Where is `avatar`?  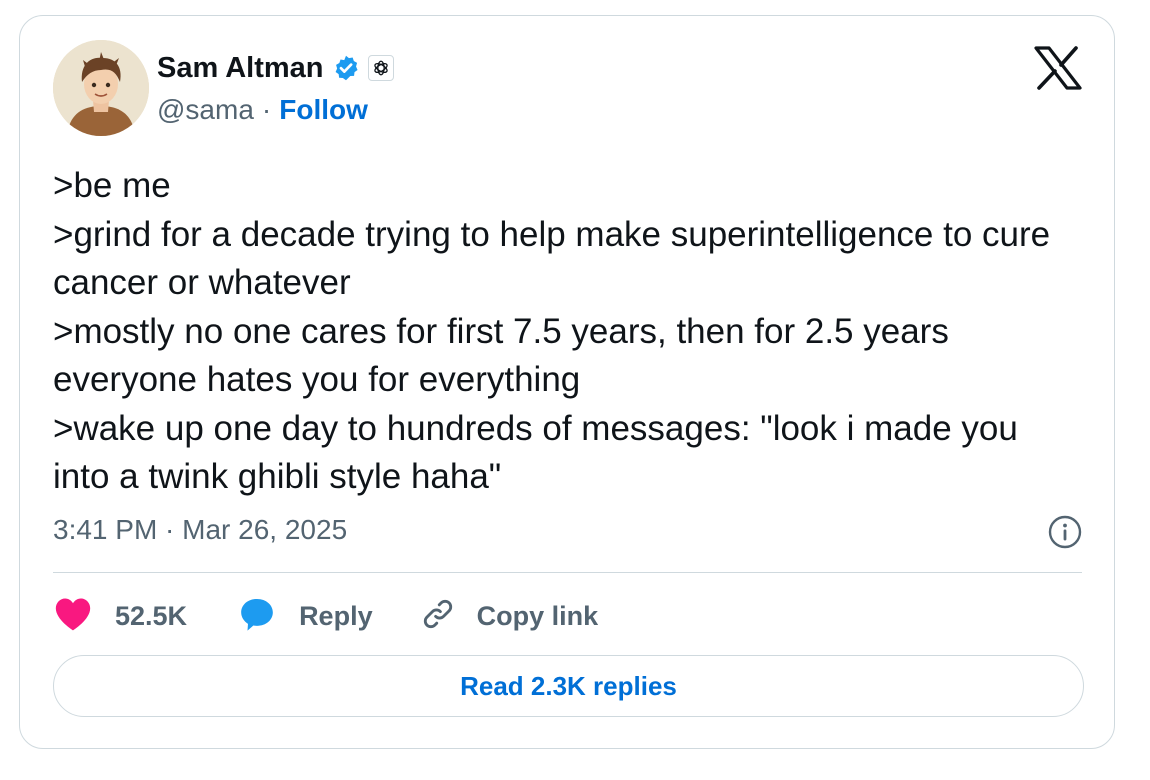
avatar is located at coordinates (101, 88).